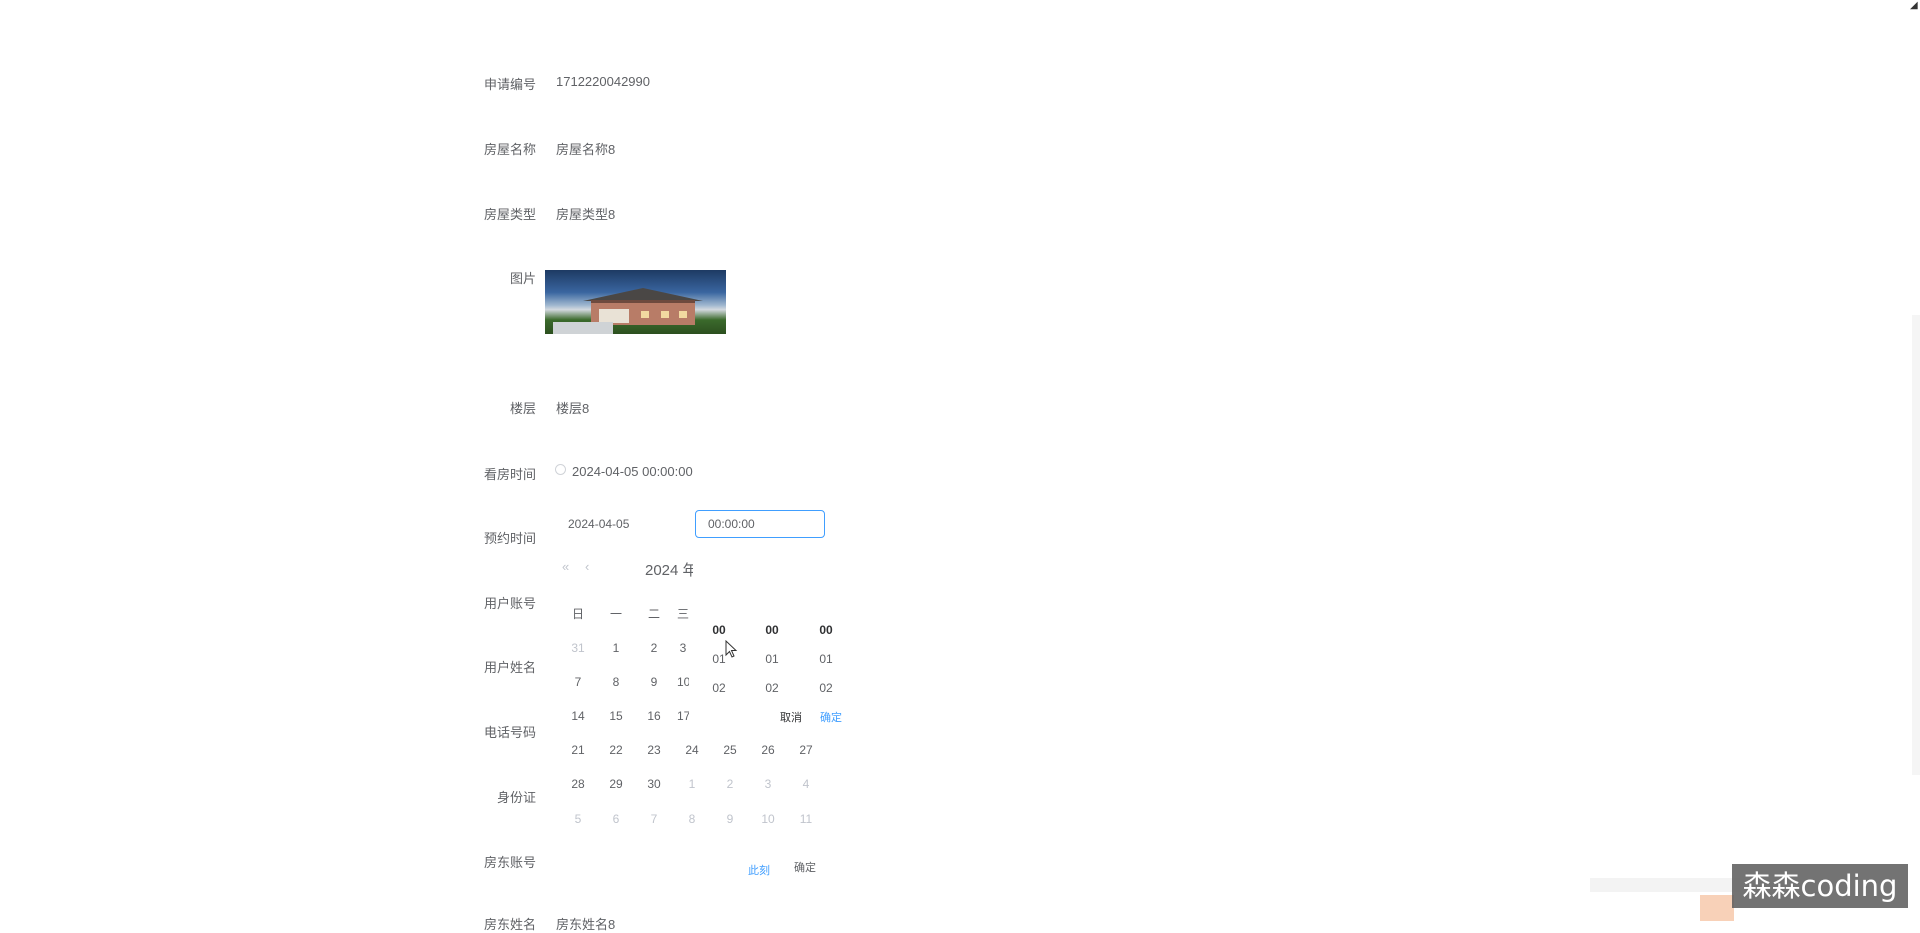 This screenshot has height=933, width=1920. Describe the element at coordinates (509, 667) in the screenshot. I see `field-label-user-name: 用户姓名` at that location.